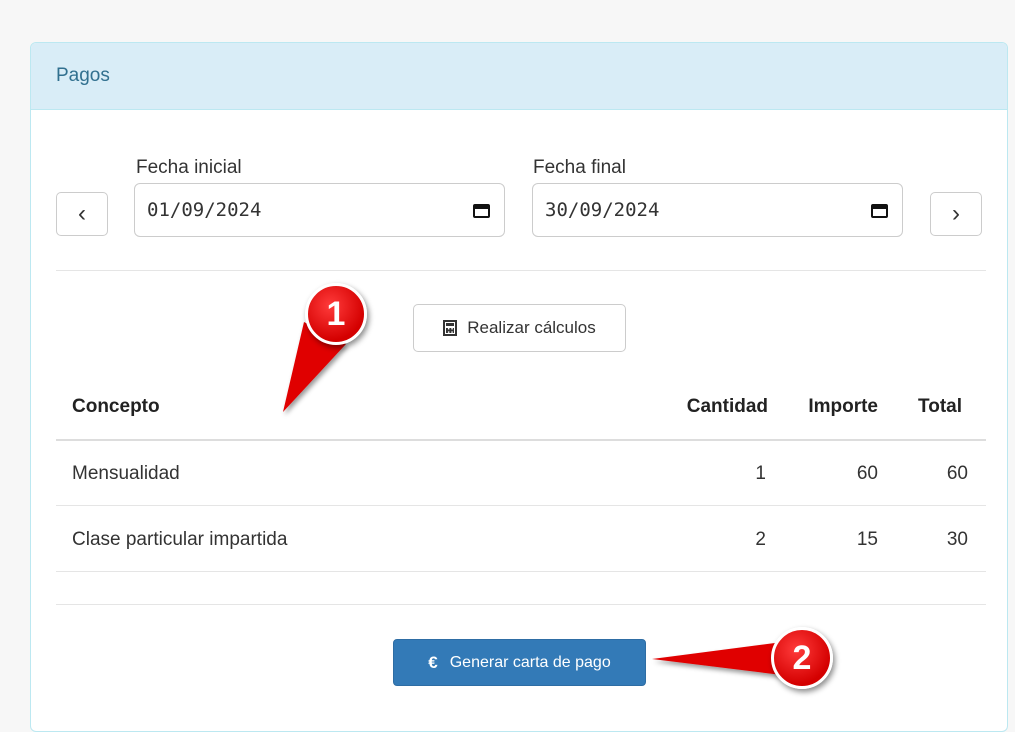 The height and width of the screenshot is (732, 1015). I want to click on annotation-marker-1: 1, so click(336, 314).